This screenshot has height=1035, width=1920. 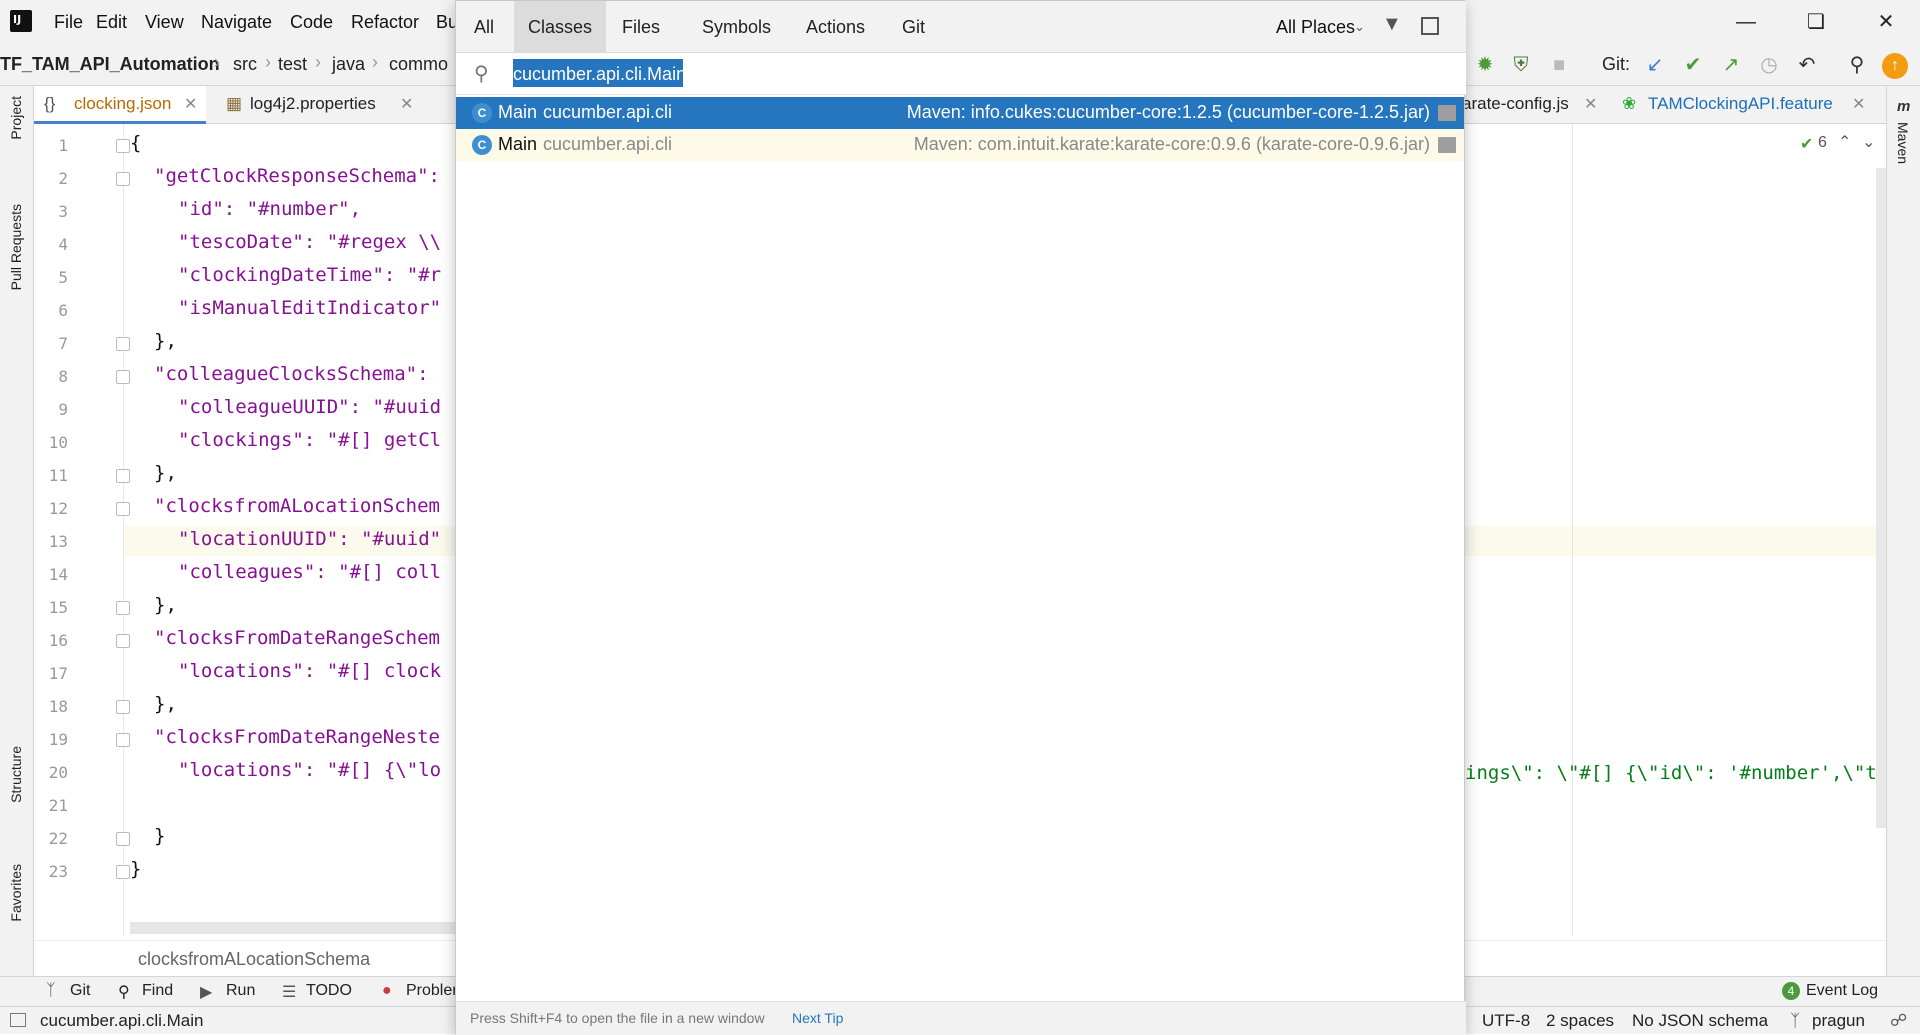 What do you see at coordinates (236, 22) in the screenshot?
I see `menu-navigate: Navigate` at bounding box center [236, 22].